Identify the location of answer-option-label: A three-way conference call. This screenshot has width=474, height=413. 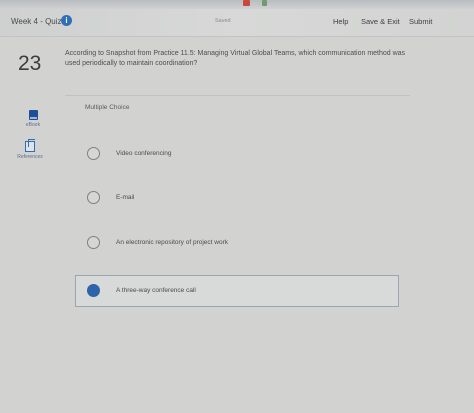
(156, 290).